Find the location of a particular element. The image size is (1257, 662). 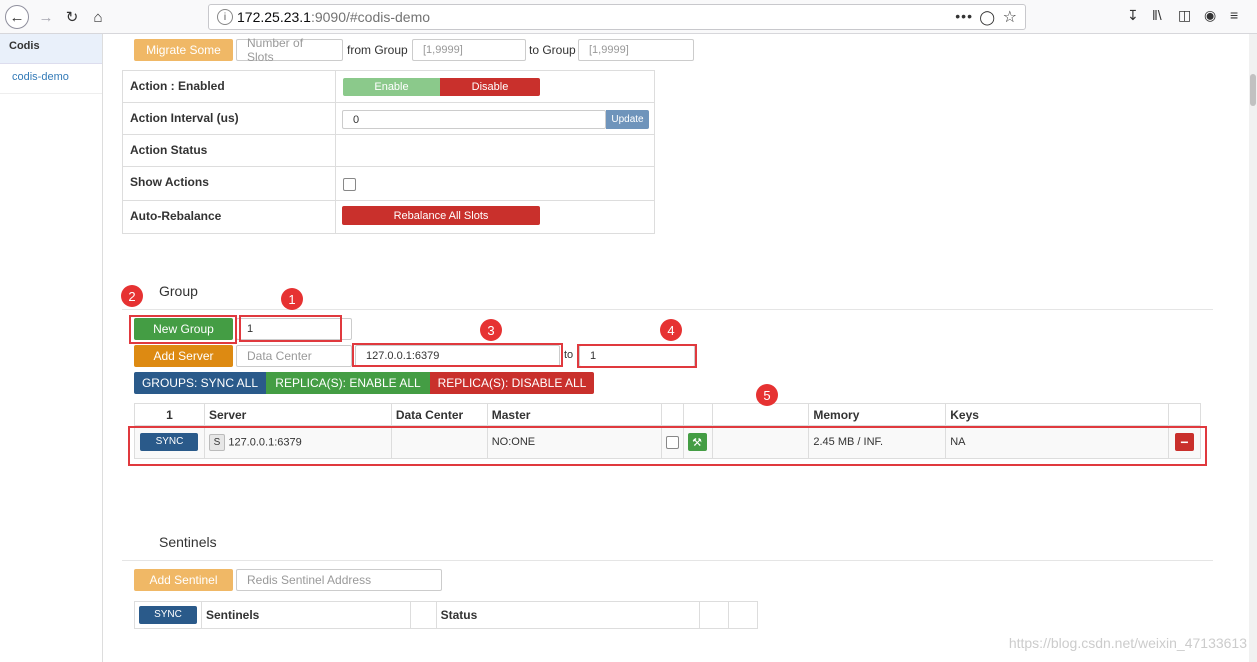

action-enabled-label: Action : Enabled is located at coordinates (229, 86).